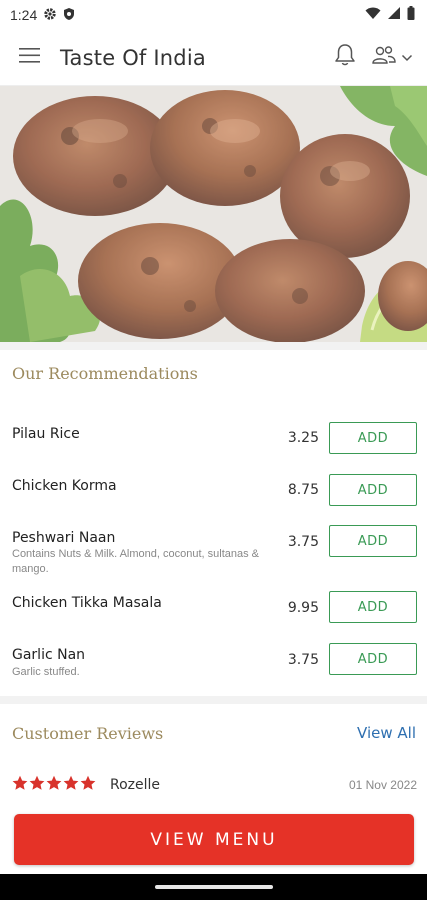 The height and width of the screenshot is (900, 427). What do you see at coordinates (49, 655) in the screenshot?
I see `item-name: Garlic Nan` at bounding box center [49, 655].